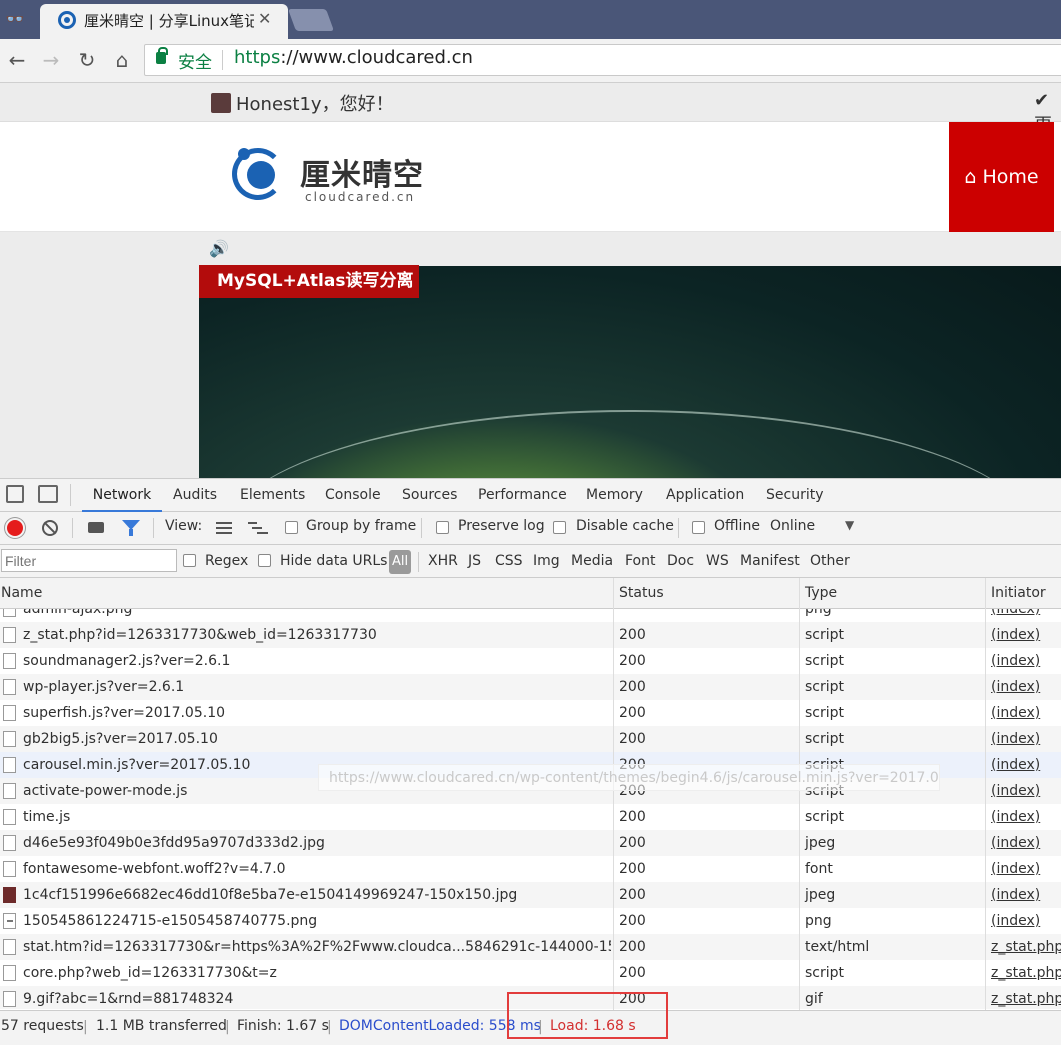 The height and width of the screenshot is (1045, 1061). Describe the element at coordinates (272, 495) in the screenshot. I see `tab-elements: Elements` at that location.